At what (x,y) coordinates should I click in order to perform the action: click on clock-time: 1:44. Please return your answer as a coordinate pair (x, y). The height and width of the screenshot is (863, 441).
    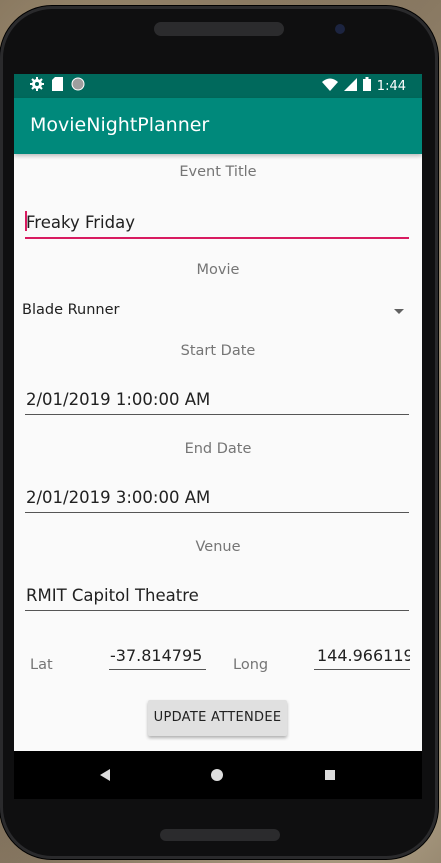
    Looking at the image, I should click on (391, 86).